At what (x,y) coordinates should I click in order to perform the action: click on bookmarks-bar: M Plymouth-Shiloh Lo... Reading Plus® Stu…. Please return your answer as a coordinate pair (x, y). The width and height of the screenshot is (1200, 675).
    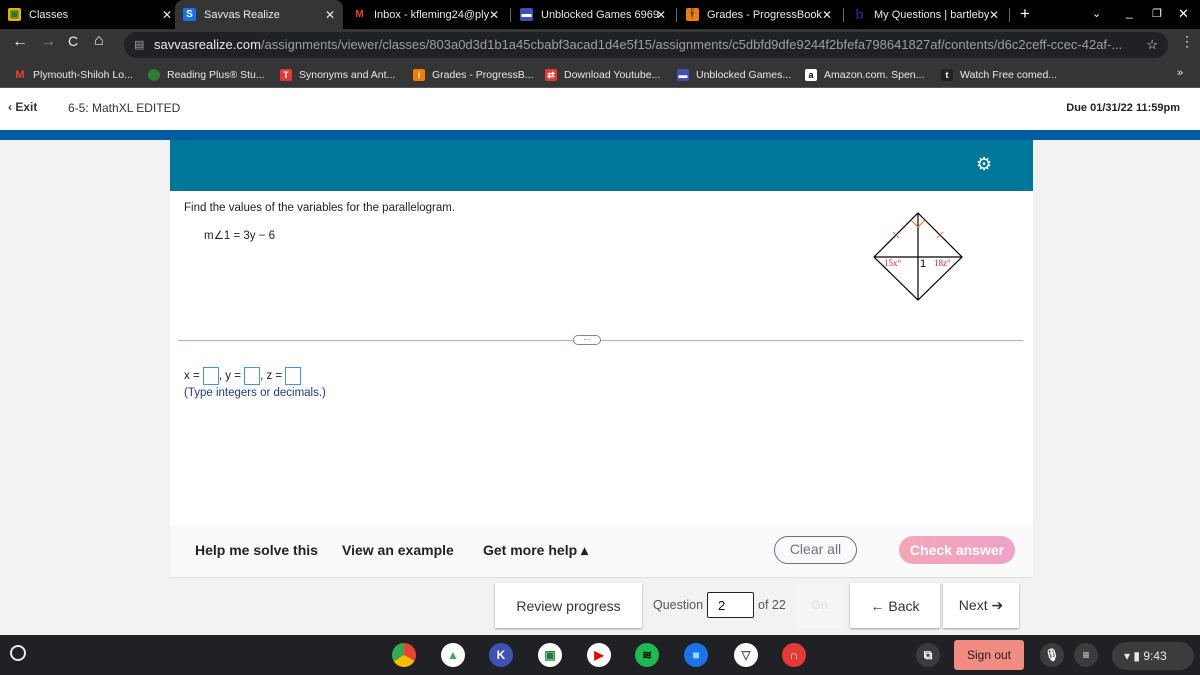
    Looking at the image, I should click on (600, 74).